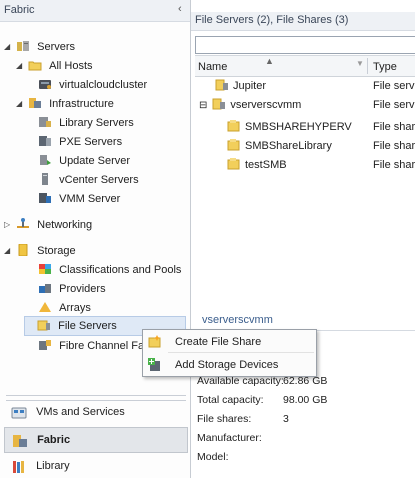 Image resolution: width=415 pixels, height=483 pixels. I want to click on detail-label: Model:, so click(213, 457).